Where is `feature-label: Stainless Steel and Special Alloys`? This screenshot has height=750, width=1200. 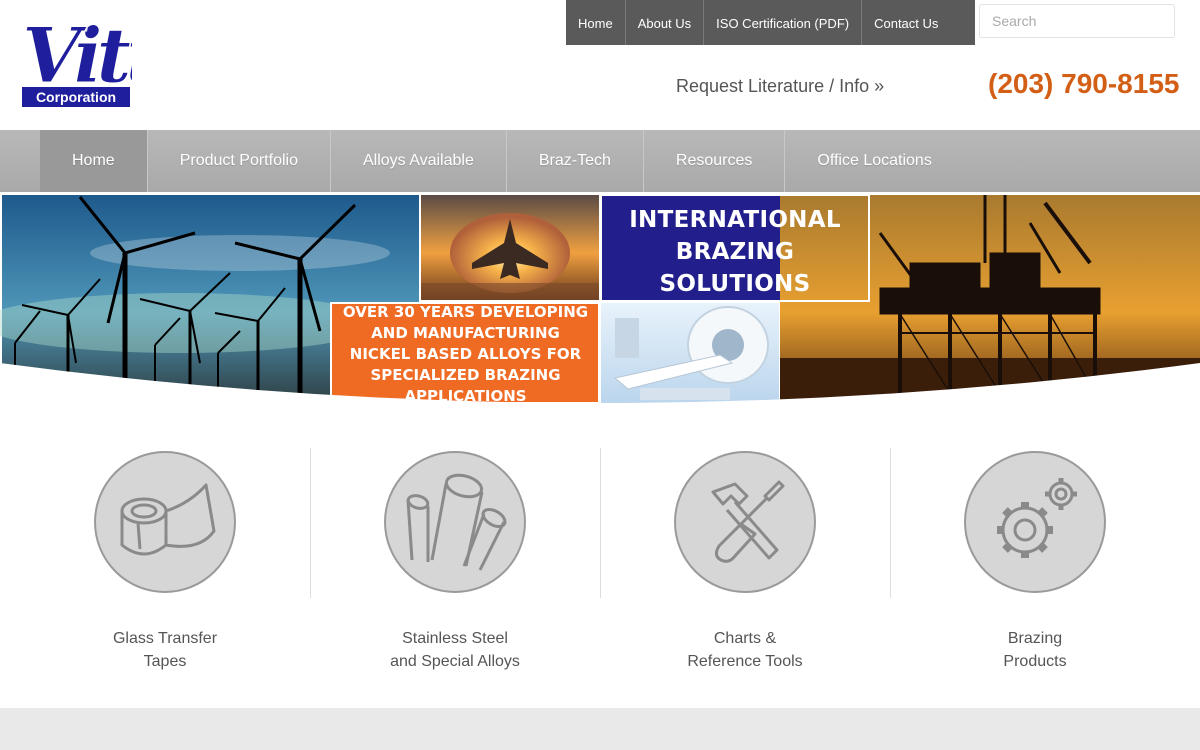
feature-label: Stainless Steel and Special Alloys is located at coordinates (455, 650).